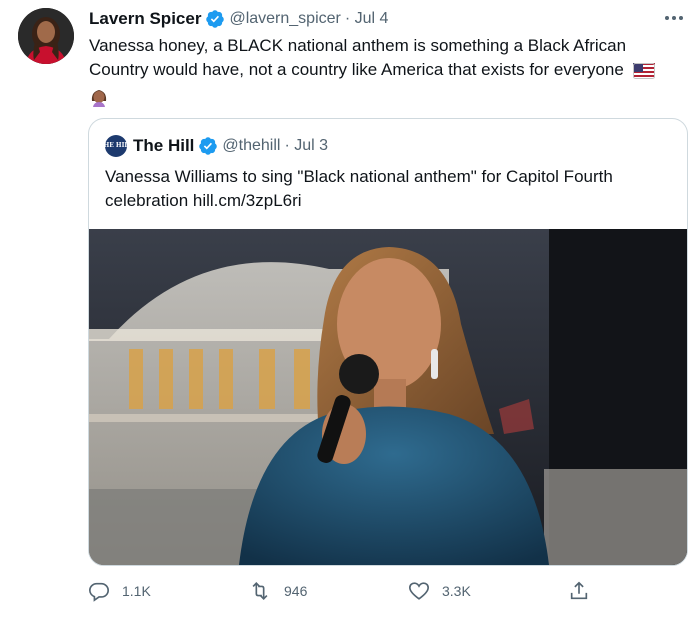 Image resolution: width=700 pixels, height=621 pixels. Describe the element at coordinates (296, 591) in the screenshot. I see `retweet-count: 946` at that location.